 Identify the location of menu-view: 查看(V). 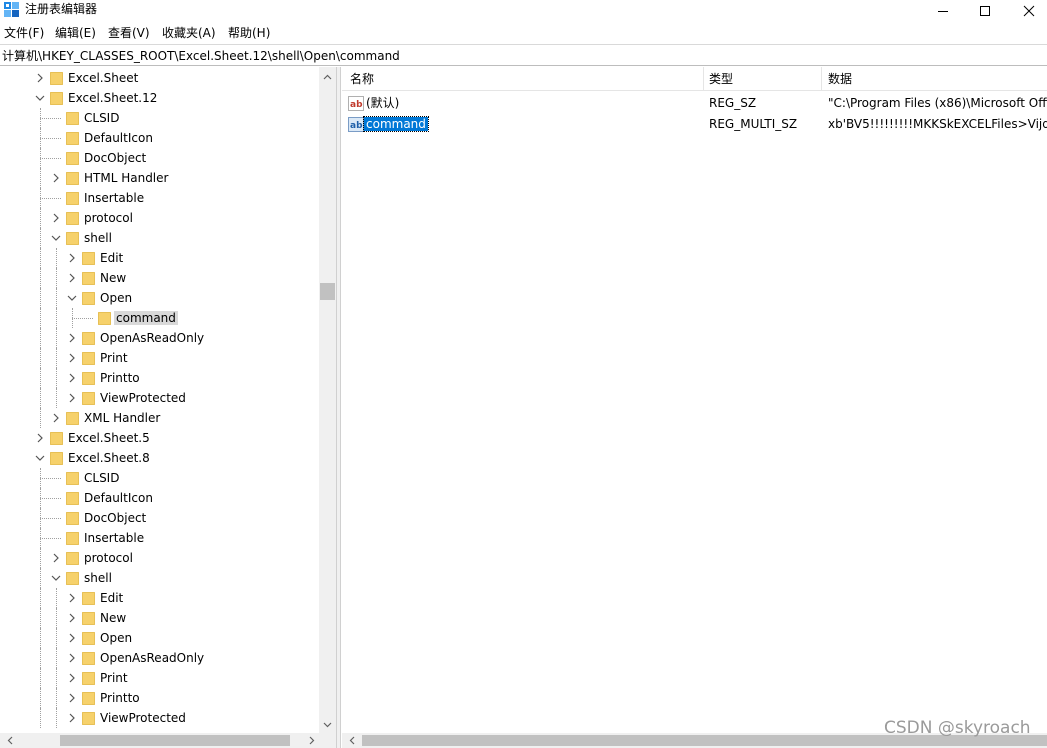
(129, 33).